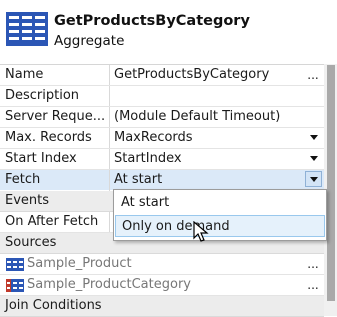  What do you see at coordinates (79, 263) in the screenshot?
I see `source-label: Sample_Product` at bounding box center [79, 263].